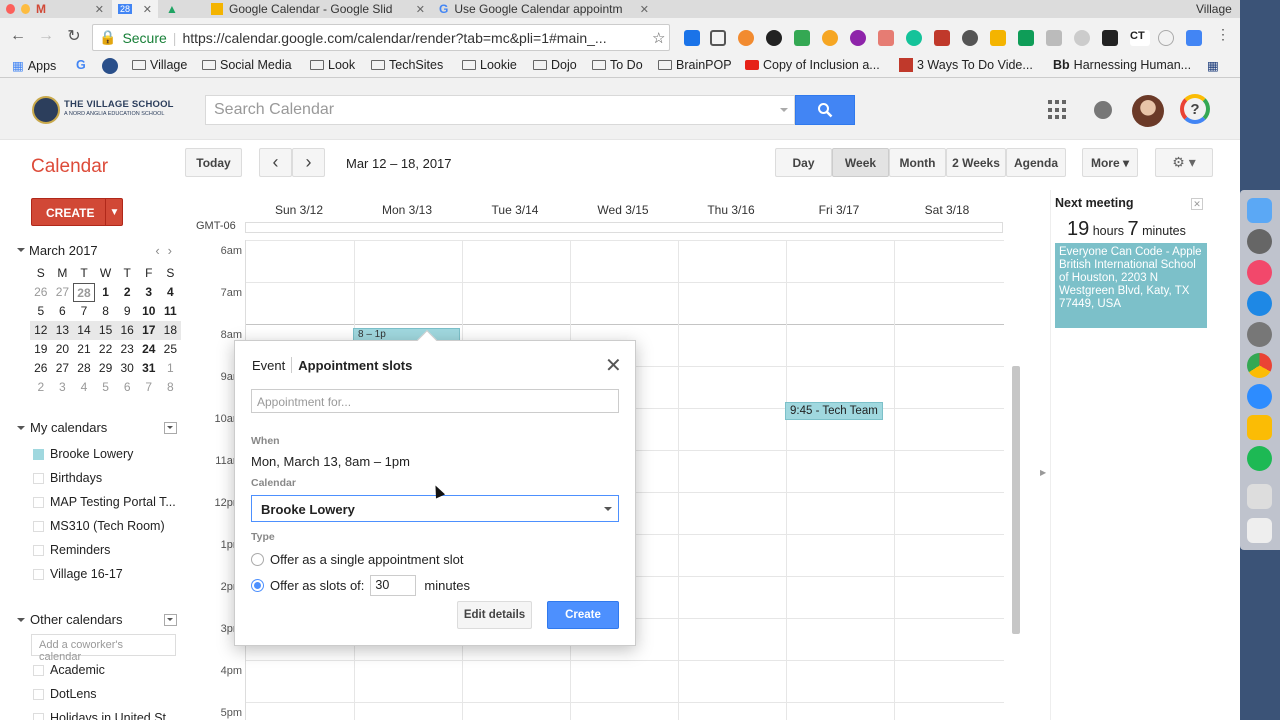 The height and width of the screenshot is (720, 1280). What do you see at coordinates (148, 330) in the screenshot?
I see `mini-day: 17` at bounding box center [148, 330].